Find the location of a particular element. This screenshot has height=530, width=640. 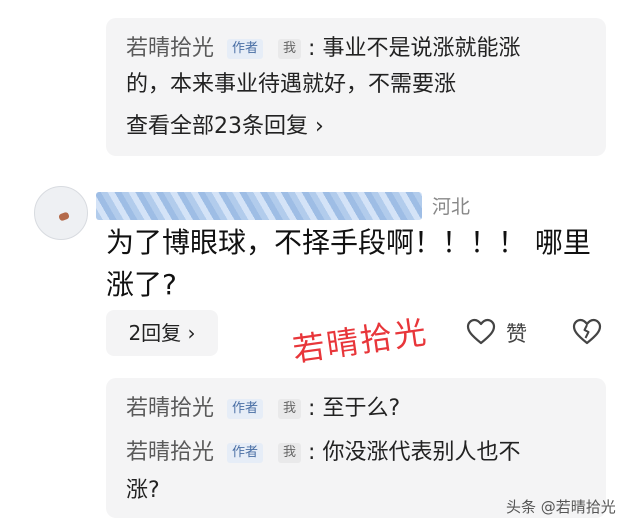

comment-location: 河北 is located at coordinates (451, 207).